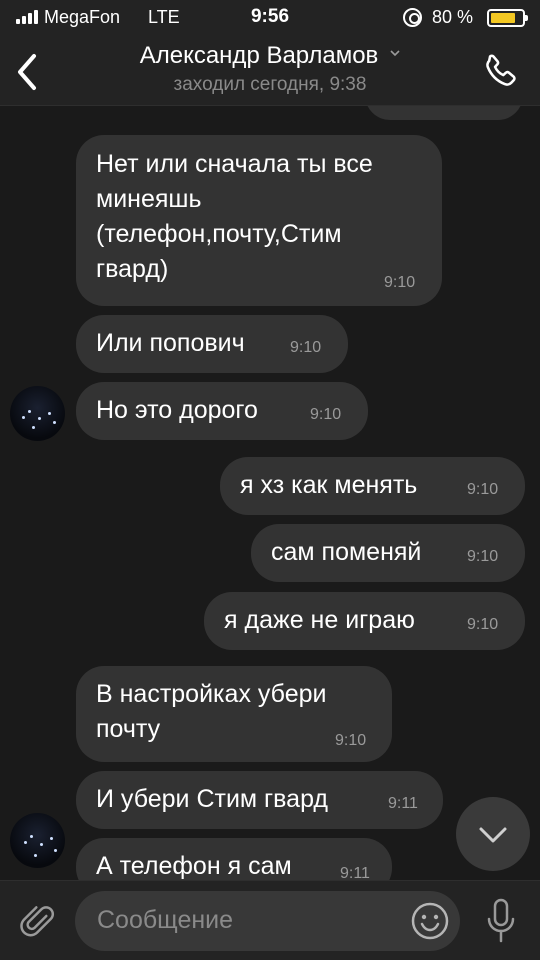  Describe the element at coordinates (329, 485) in the screenshot. I see `message-text: я хз как менять` at that location.